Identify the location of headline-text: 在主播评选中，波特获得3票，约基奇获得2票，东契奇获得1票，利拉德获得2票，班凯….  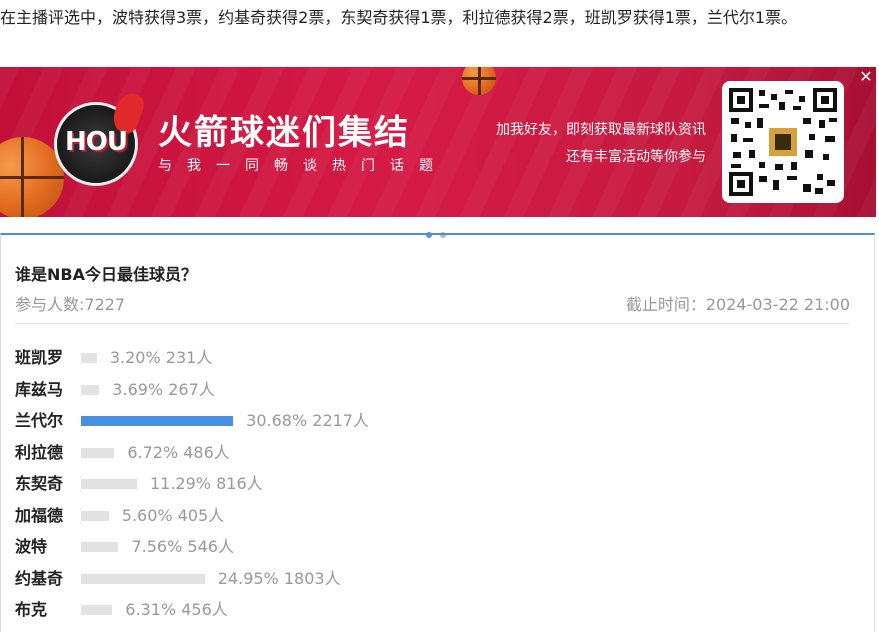
(399, 17).